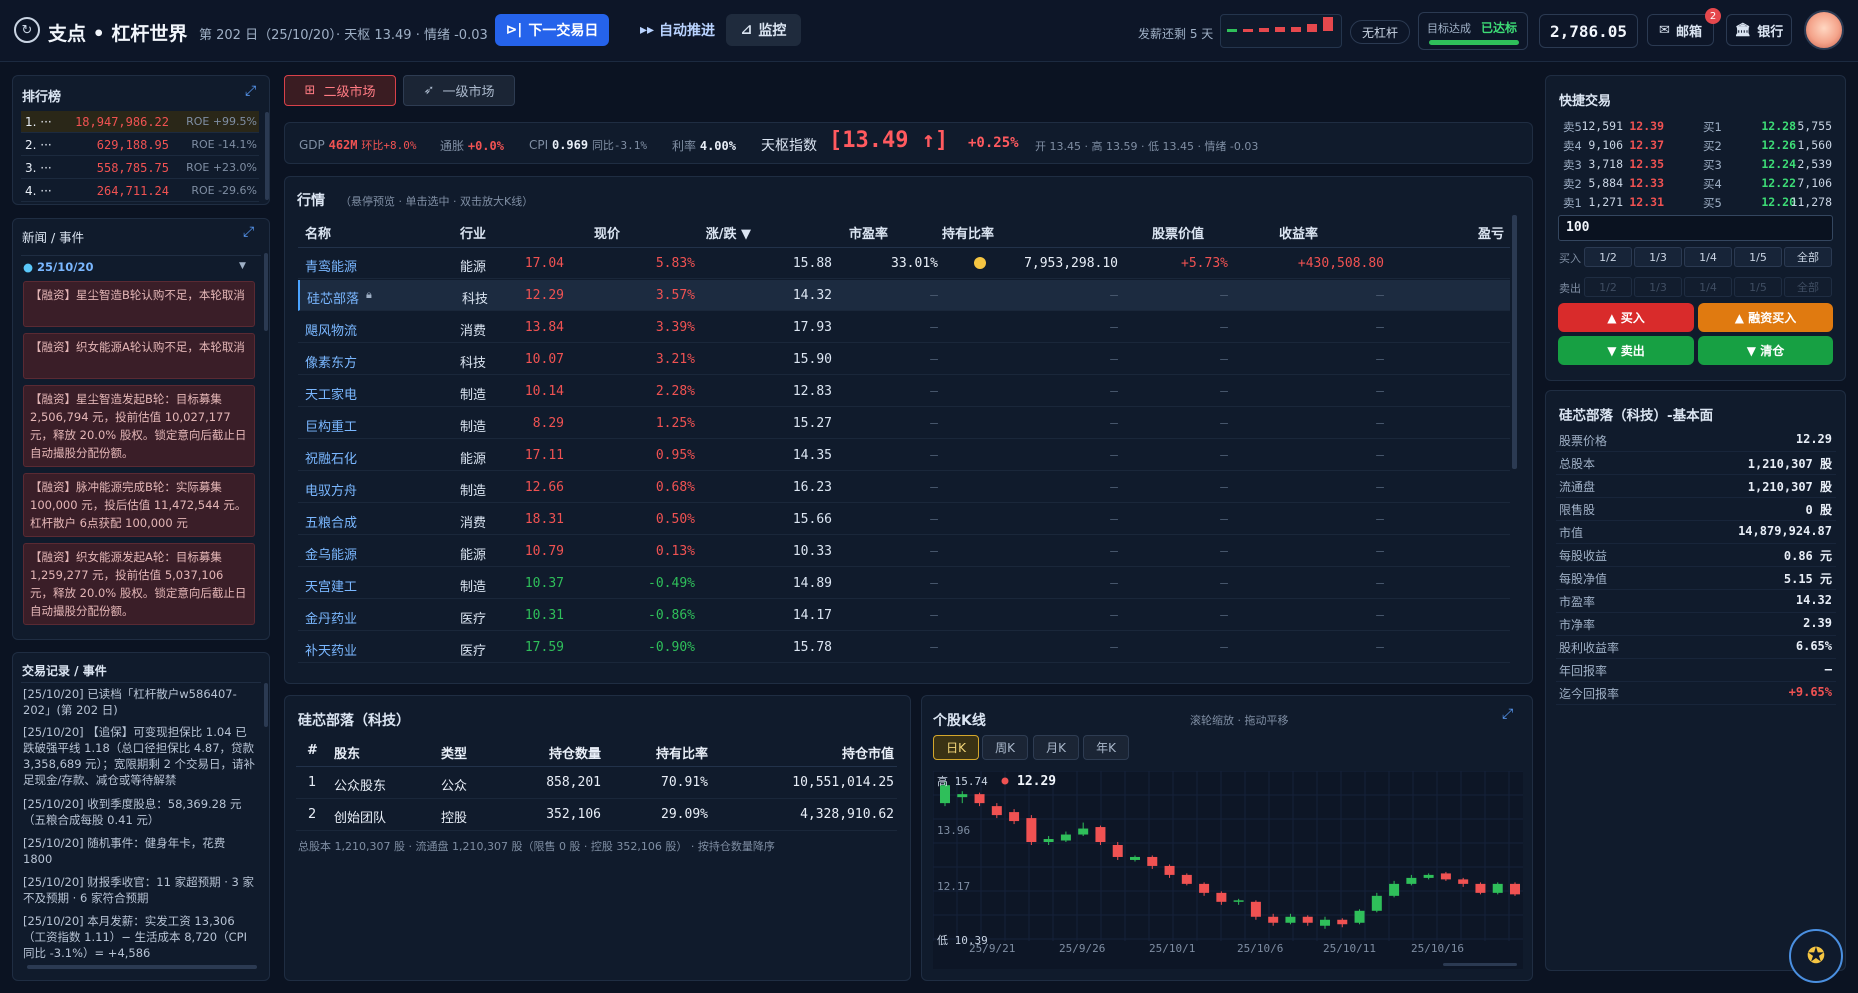 Image resolution: width=1858 pixels, height=993 pixels. I want to click on col-price: 现价, so click(607, 232).